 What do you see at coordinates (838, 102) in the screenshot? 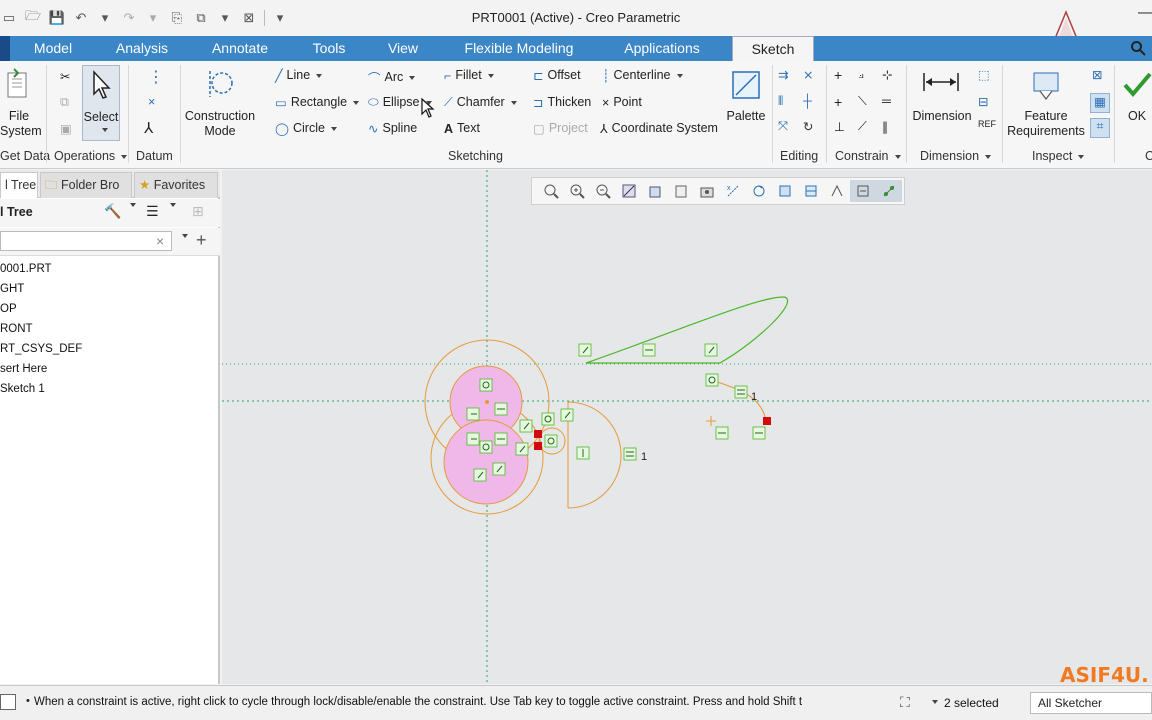
I see `horizontal-constraint-icon: +` at bounding box center [838, 102].